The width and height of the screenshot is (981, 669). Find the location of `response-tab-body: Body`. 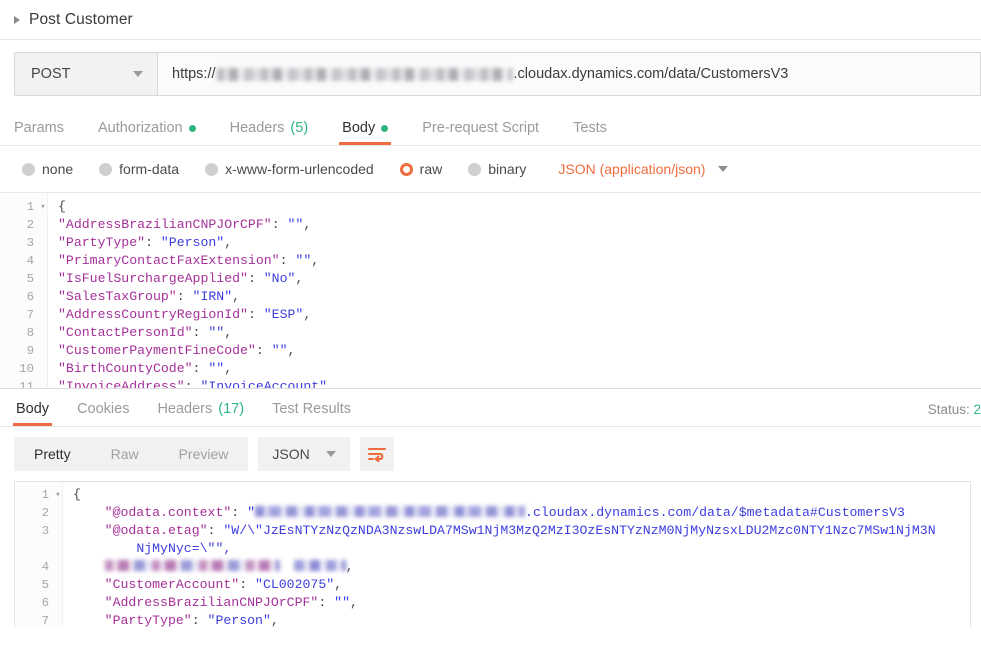

response-tab-body: Body is located at coordinates (32, 413).